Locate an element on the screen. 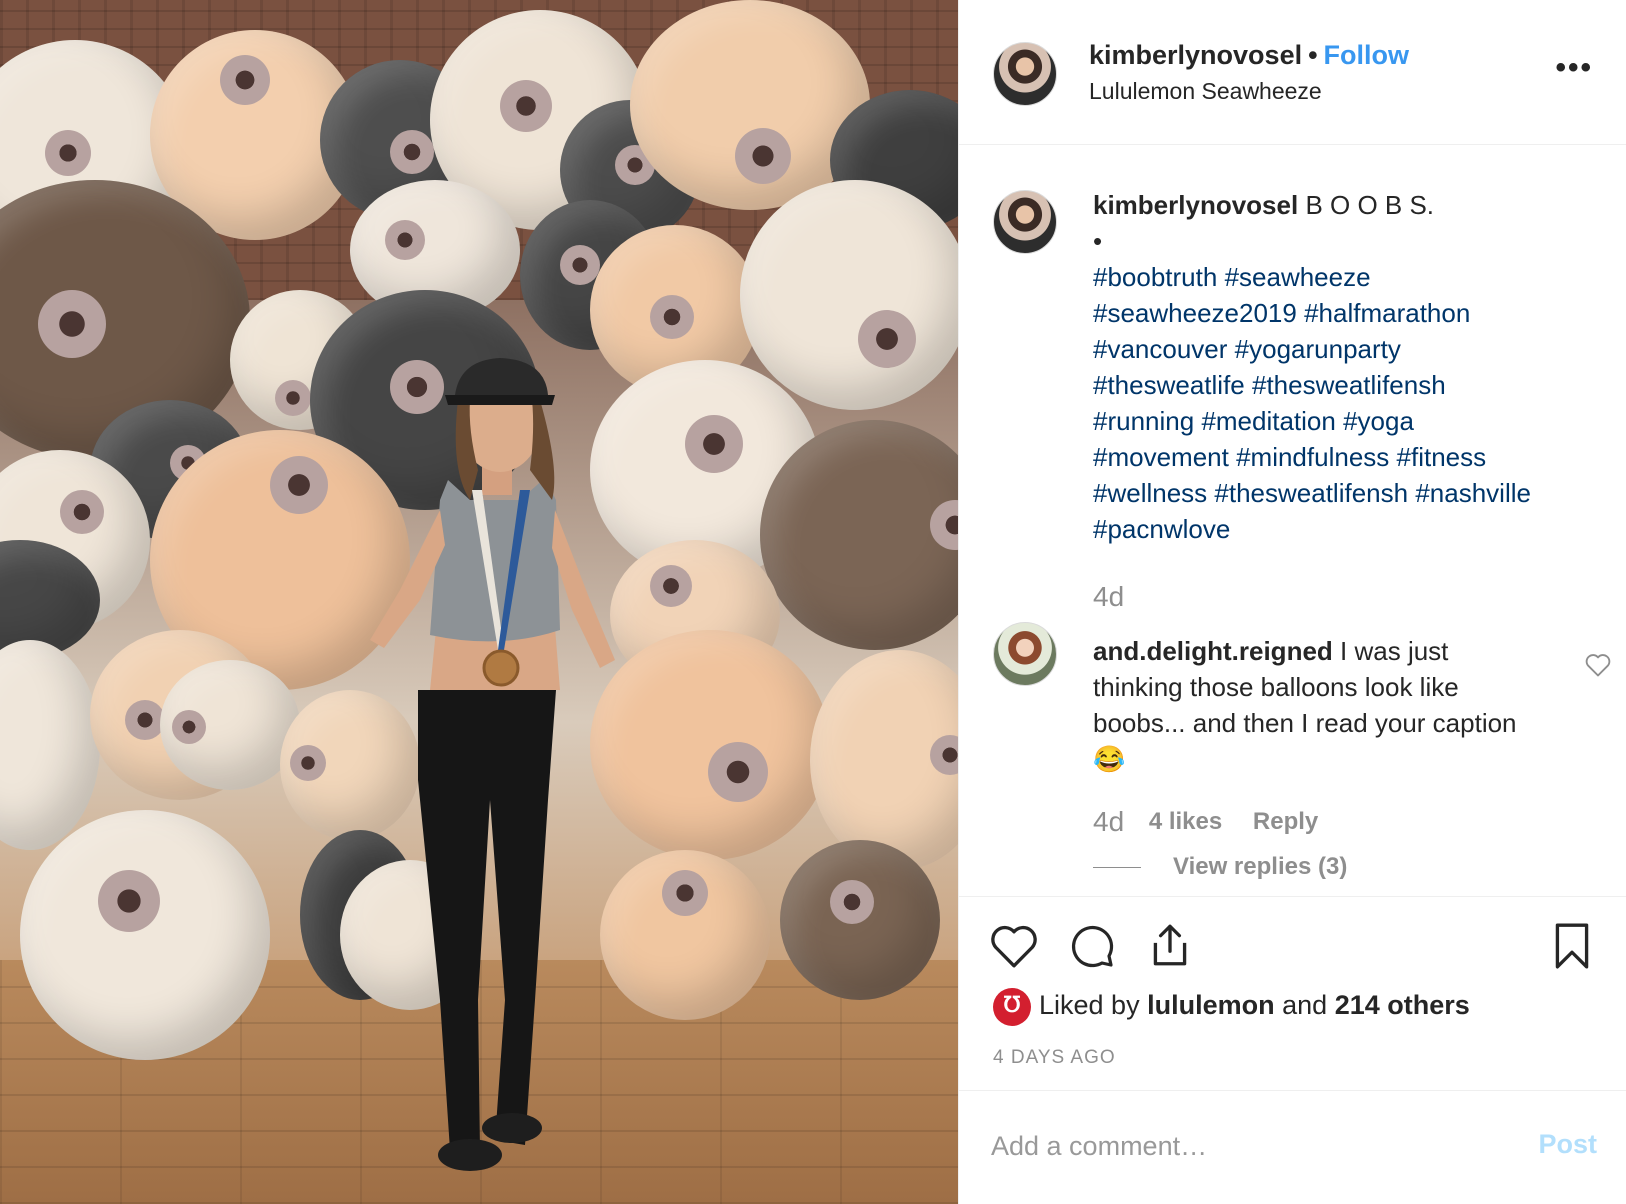 The width and height of the screenshot is (1626, 1204). hashtag: #running is located at coordinates (1143, 421).